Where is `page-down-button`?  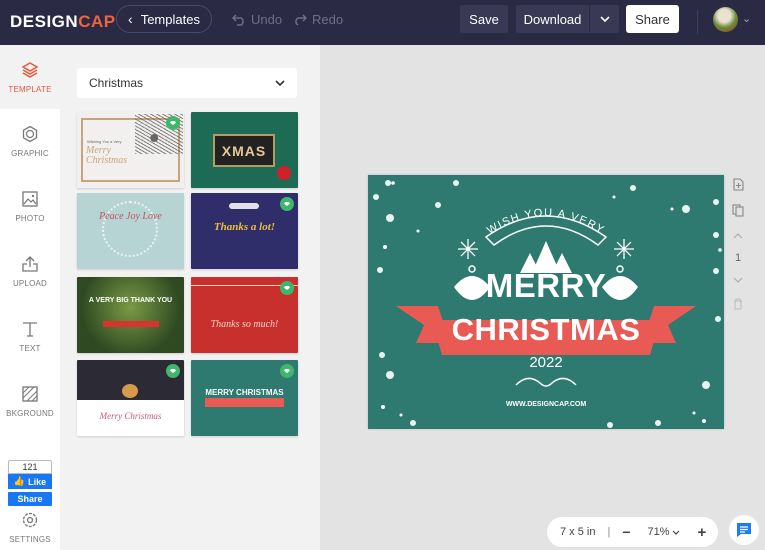
page-down-button is located at coordinates (738, 280).